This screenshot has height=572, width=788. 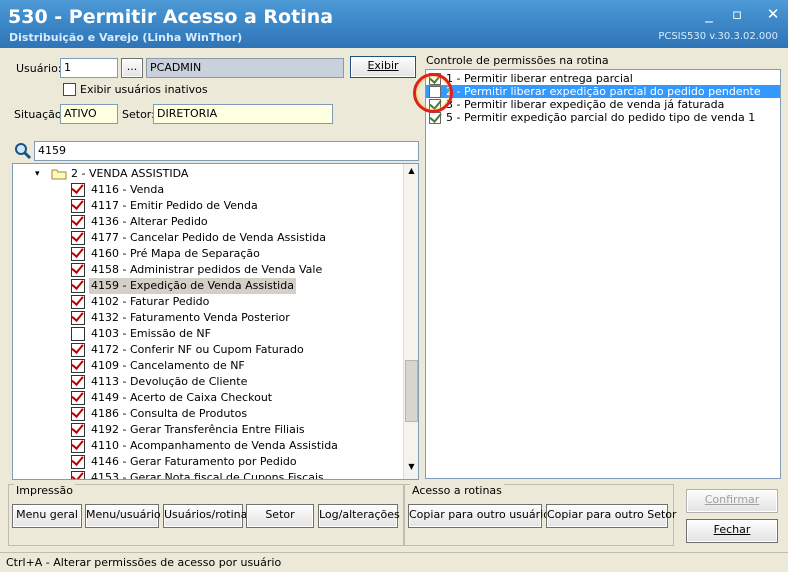 What do you see at coordinates (69, 89) in the screenshot?
I see `inativos-checkbox` at bounding box center [69, 89].